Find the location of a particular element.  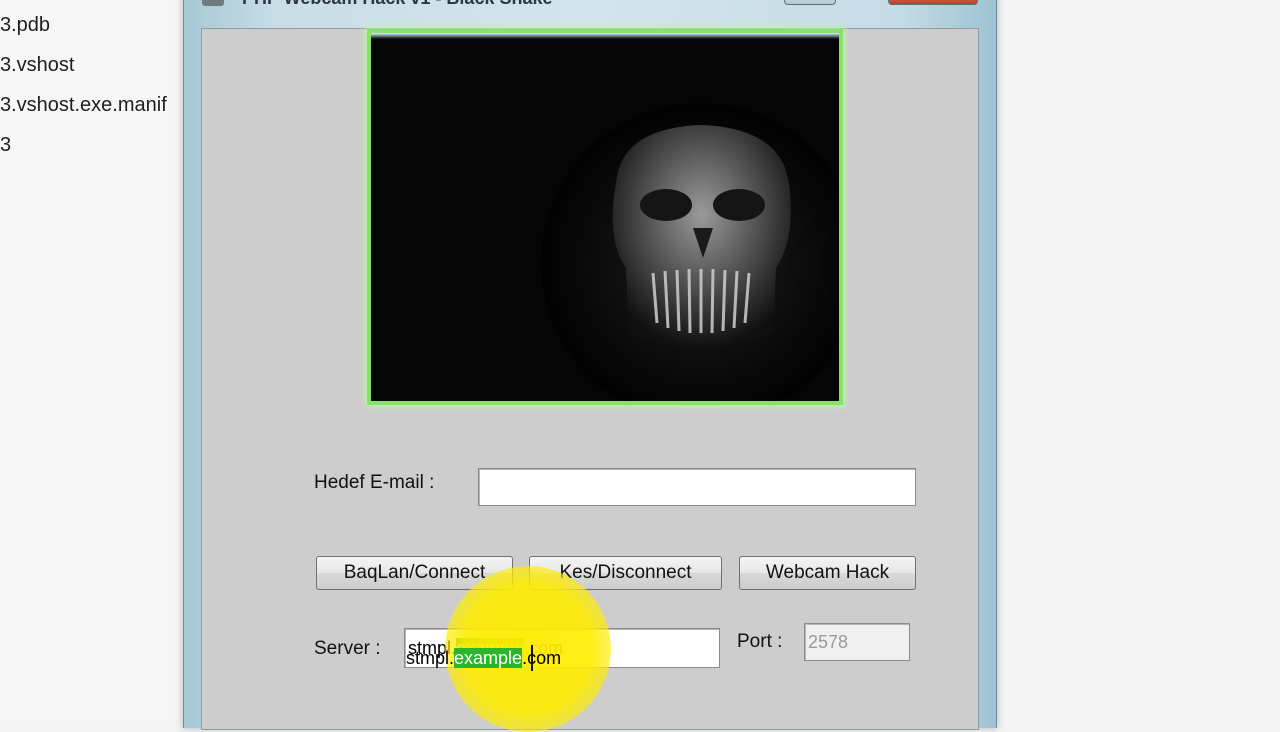

file-item-exe: 3 is located at coordinates (5, 145).